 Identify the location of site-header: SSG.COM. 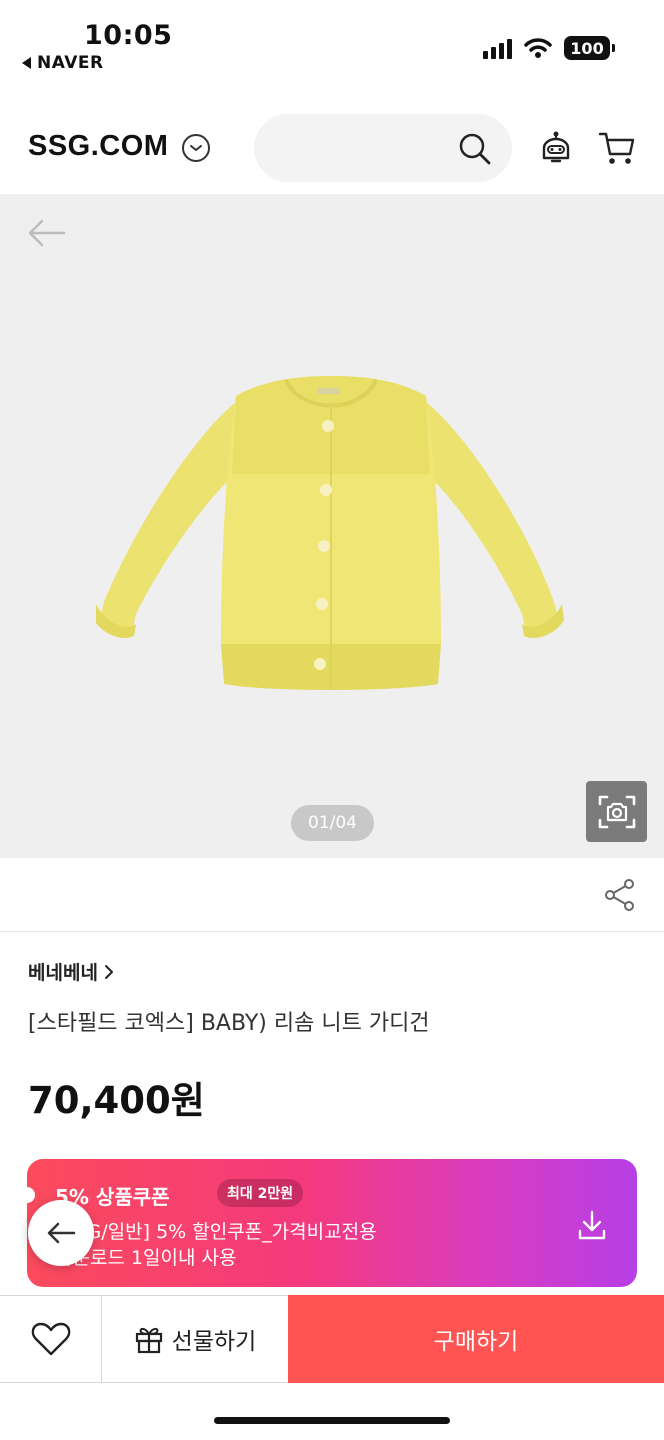
(332, 148).